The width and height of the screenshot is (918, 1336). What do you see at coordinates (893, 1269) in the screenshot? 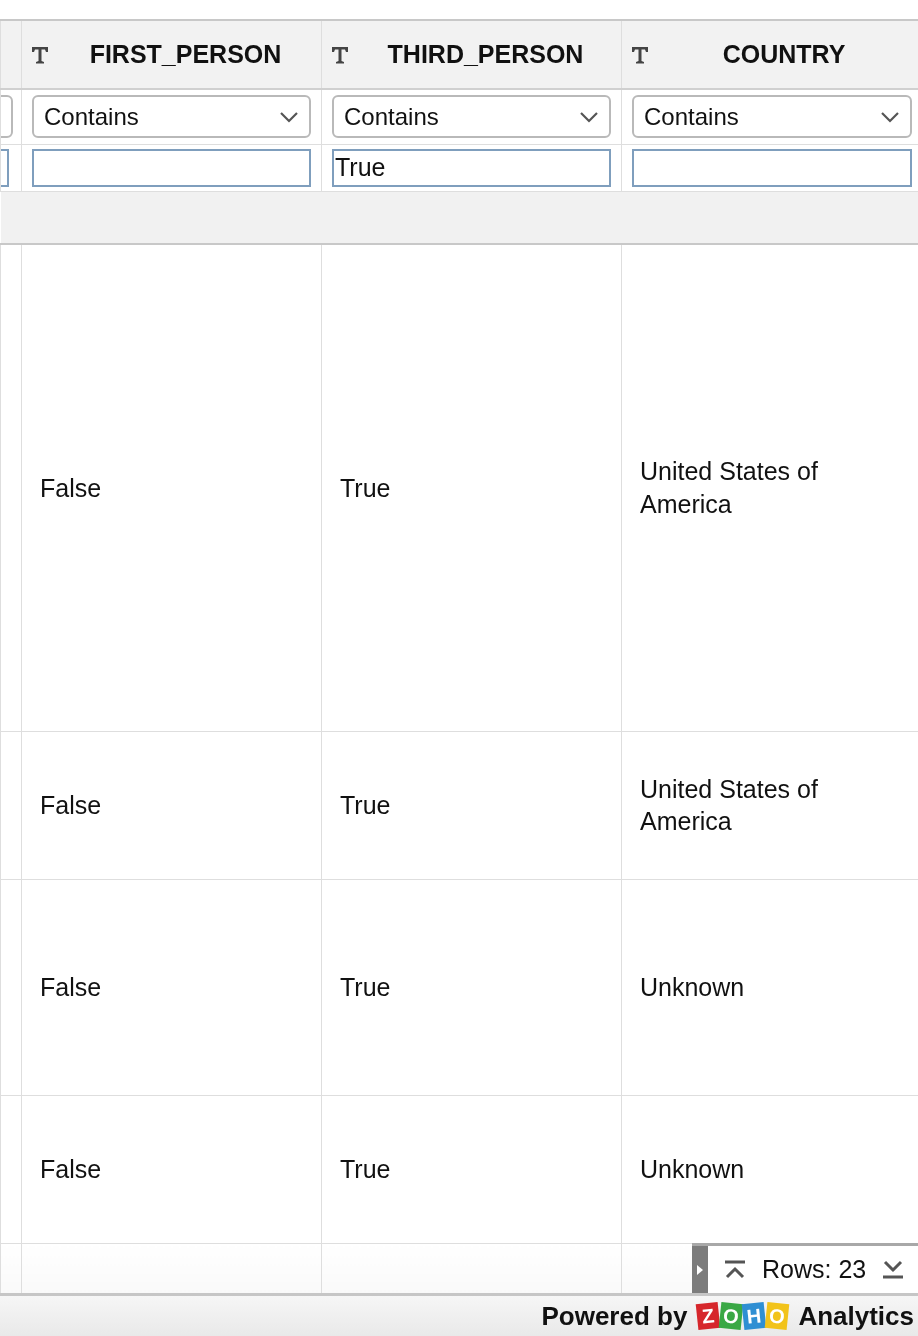
I see `last-page-button` at bounding box center [893, 1269].